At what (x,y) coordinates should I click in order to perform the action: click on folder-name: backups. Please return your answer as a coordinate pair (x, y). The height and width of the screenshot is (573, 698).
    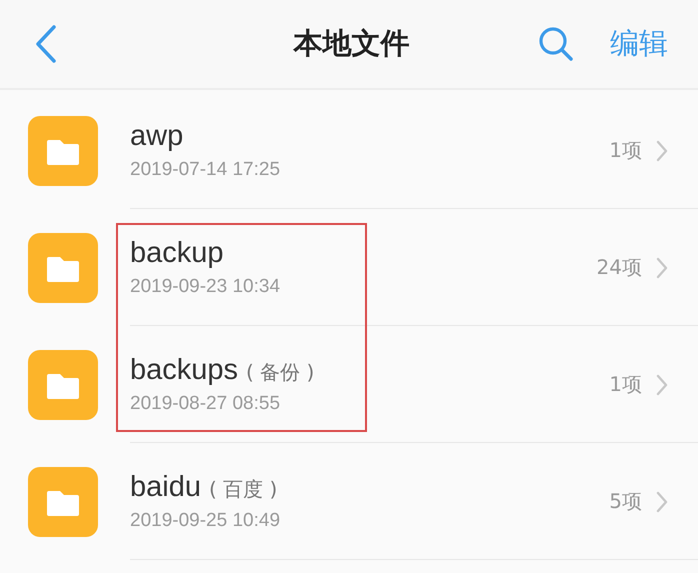
    Looking at the image, I should click on (184, 370).